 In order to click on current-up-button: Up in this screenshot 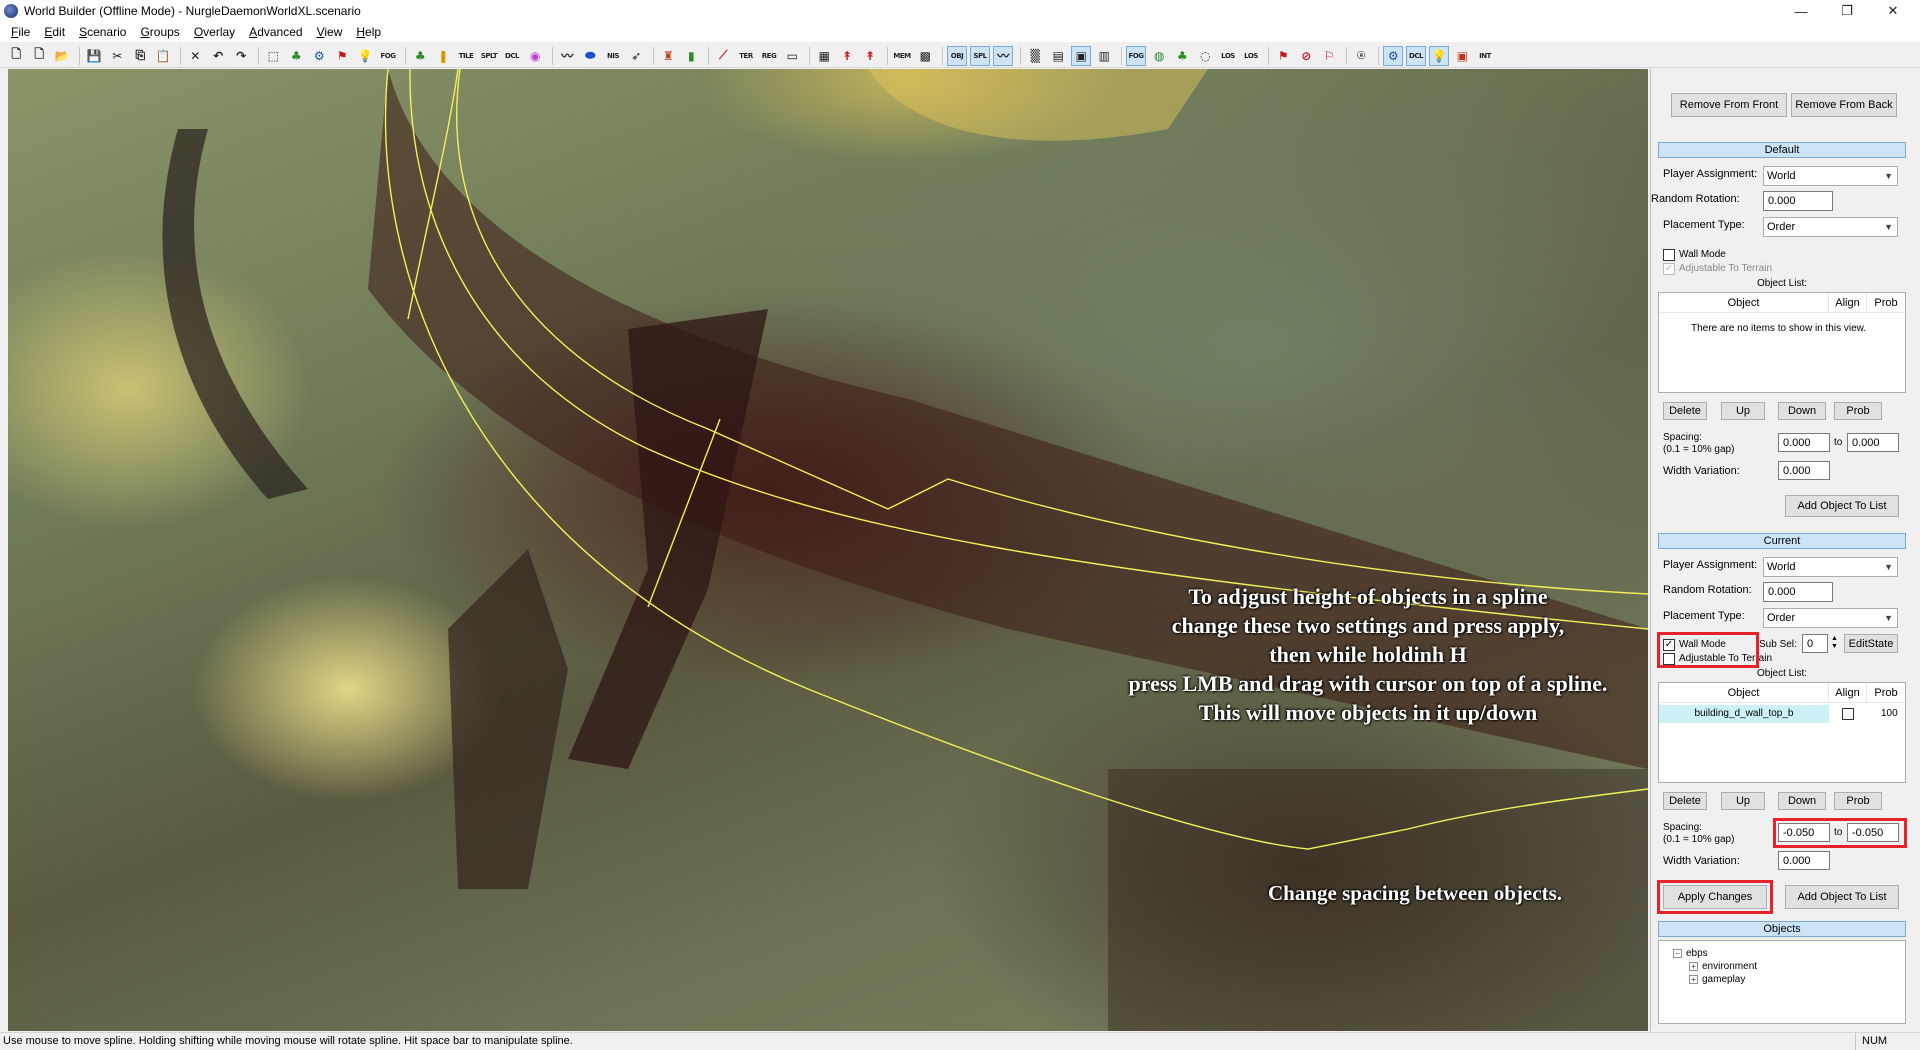, I will do `click(1743, 801)`.